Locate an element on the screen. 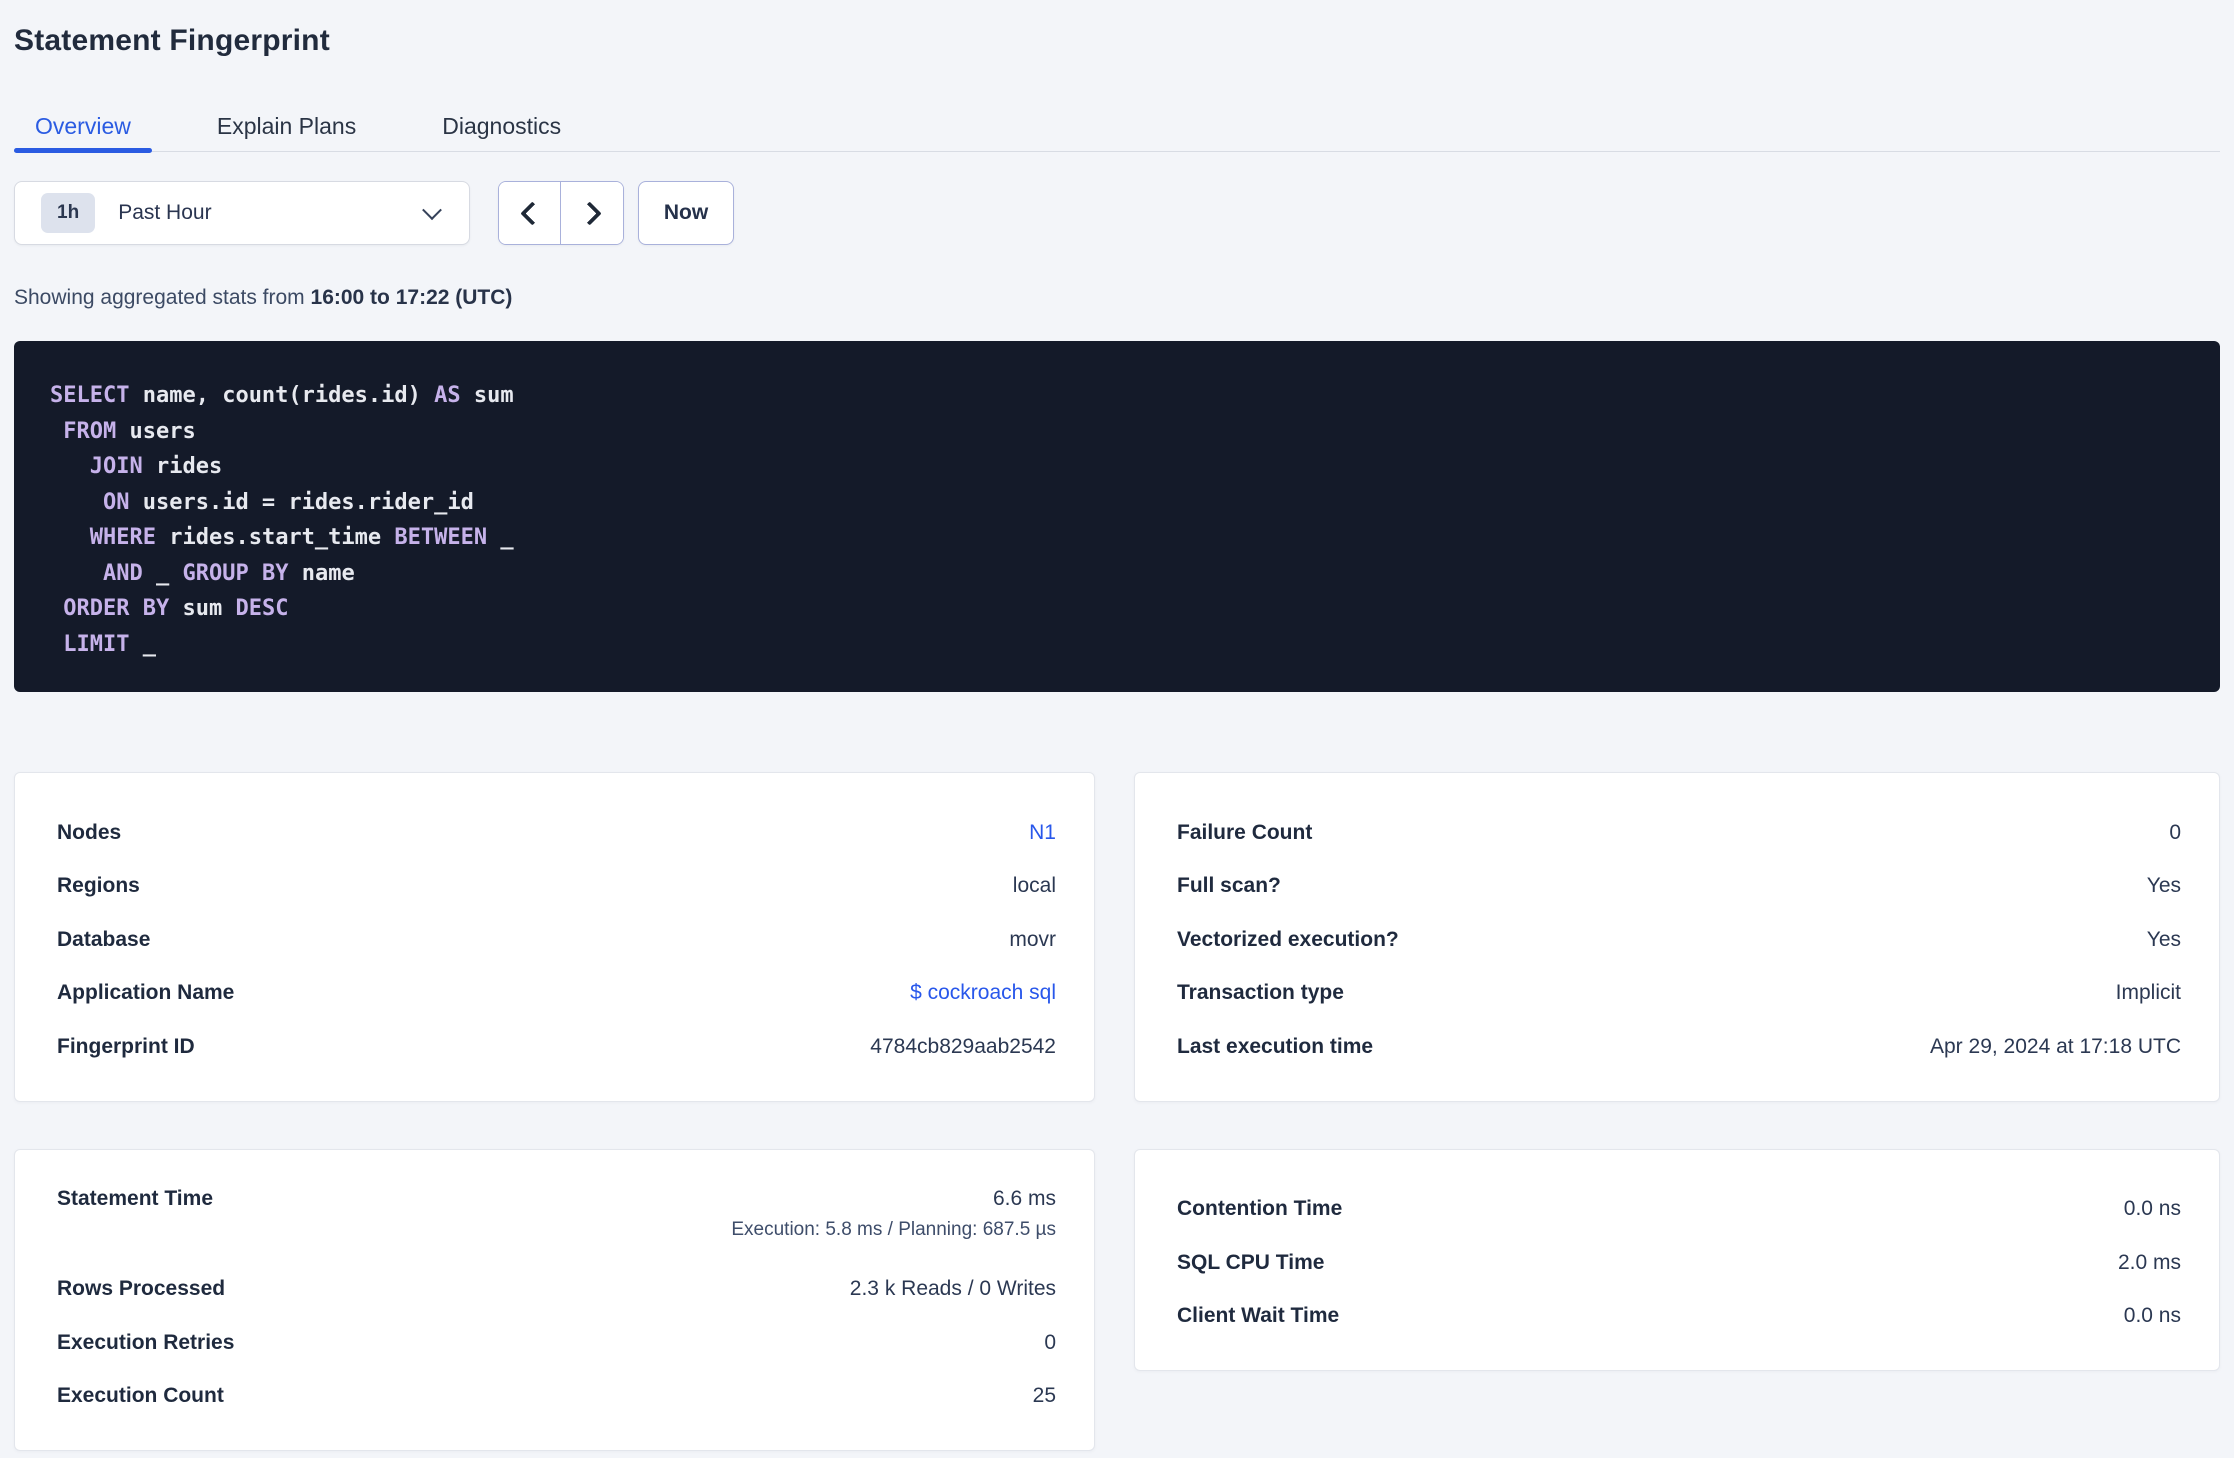  row-value-wrap: N1 is located at coordinates (1042, 833).